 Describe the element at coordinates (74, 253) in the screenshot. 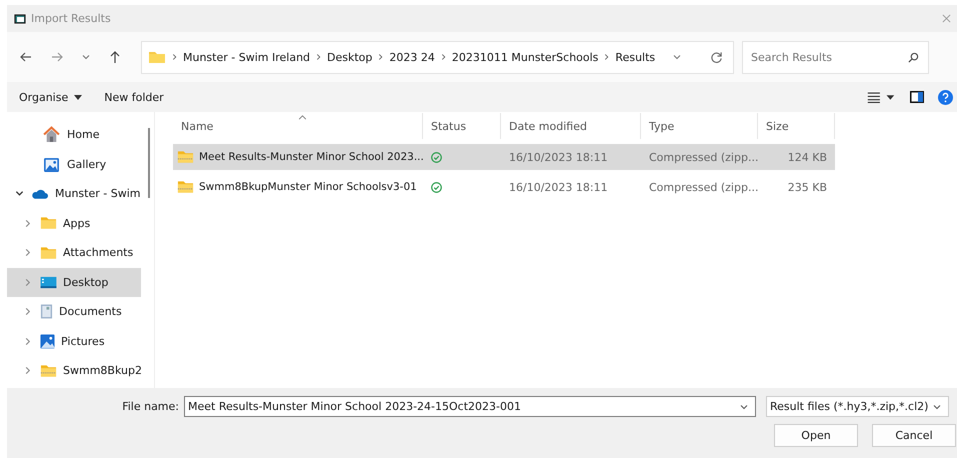

I see `navigation-item: Attachments` at that location.